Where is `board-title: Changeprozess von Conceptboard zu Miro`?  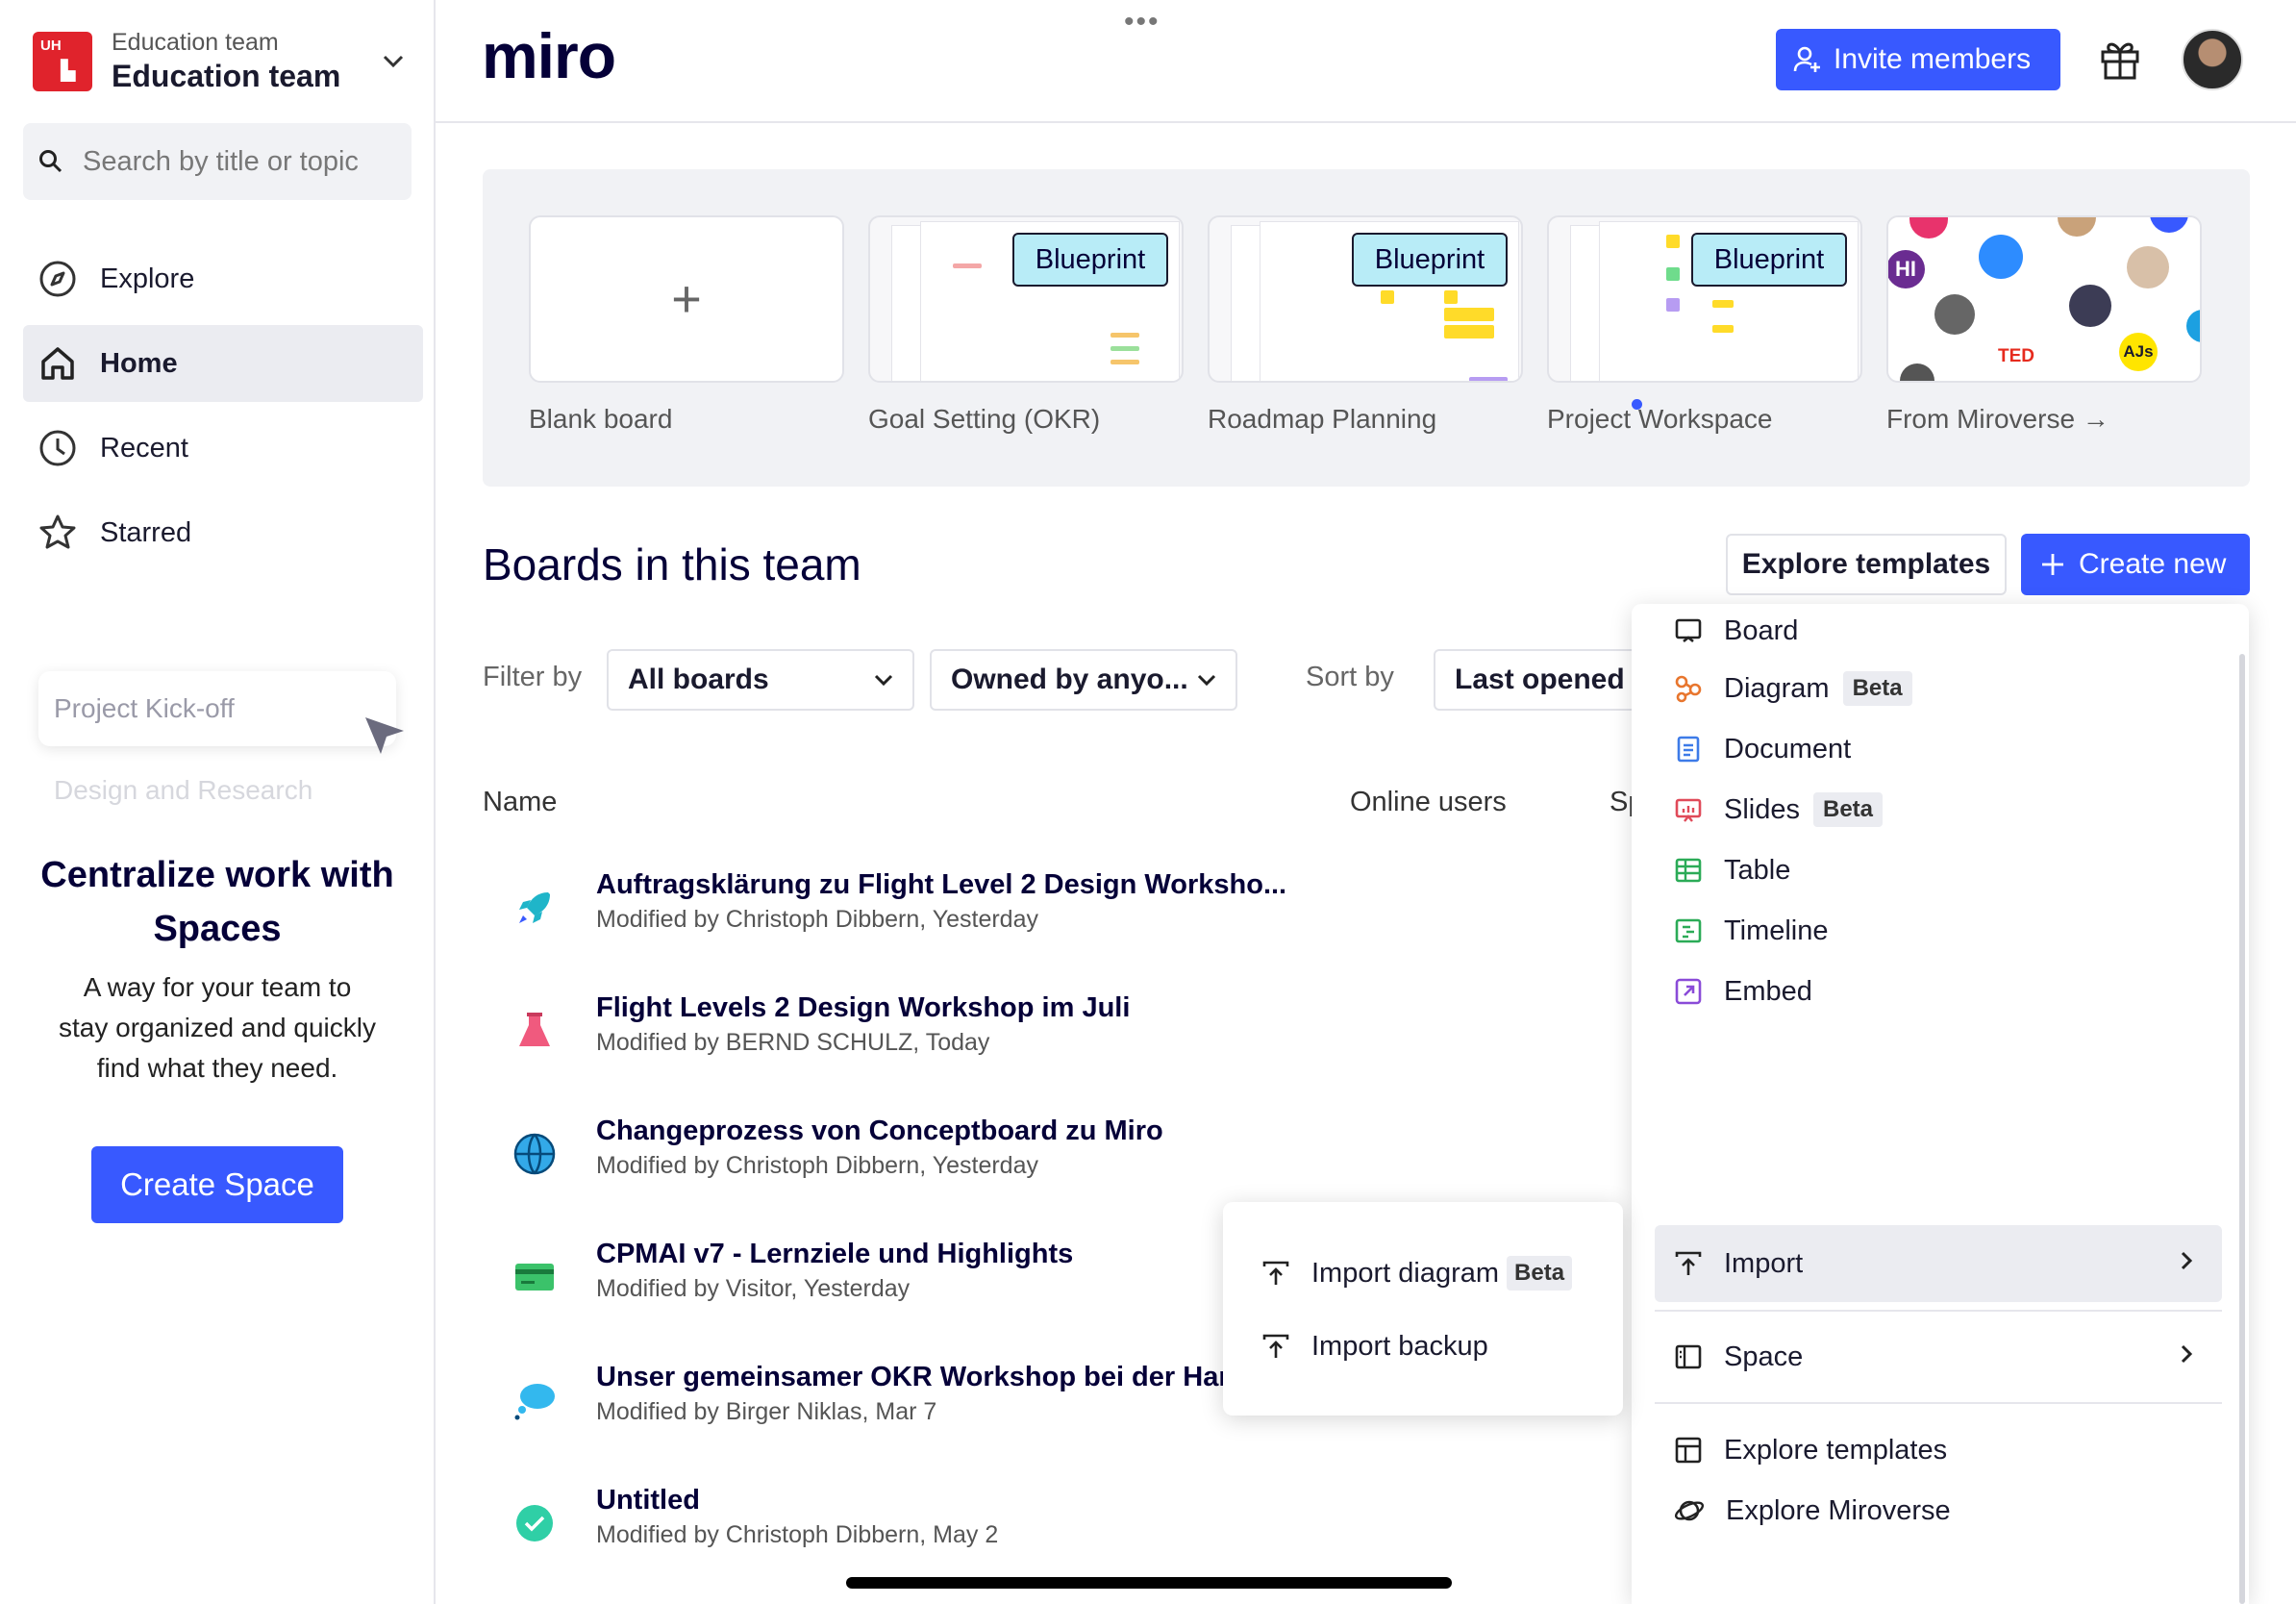 board-title: Changeprozess von Conceptboard zu Miro is located at coordinates (879, 1130).